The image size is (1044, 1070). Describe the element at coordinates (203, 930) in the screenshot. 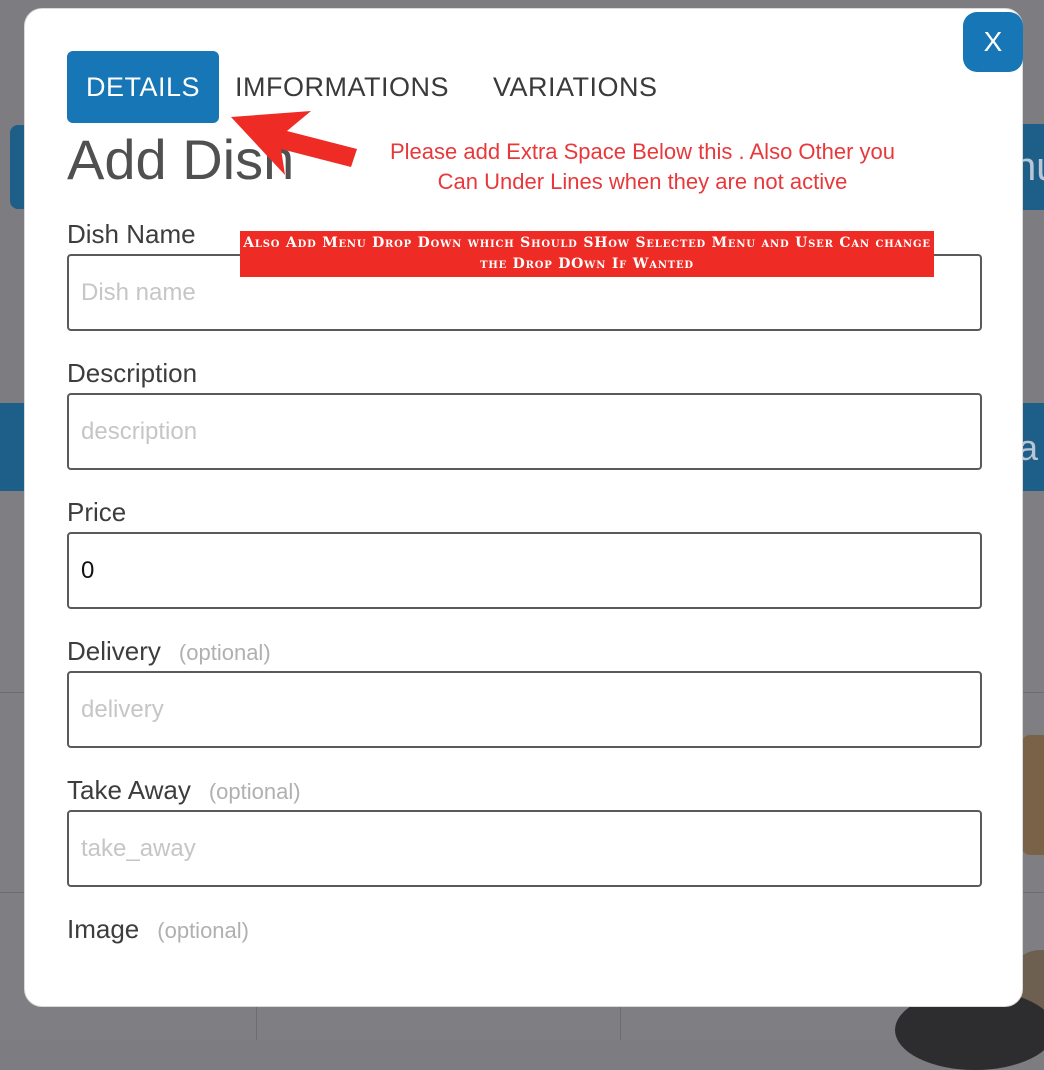

I see `image-optional-hint: (optional)` at that location.